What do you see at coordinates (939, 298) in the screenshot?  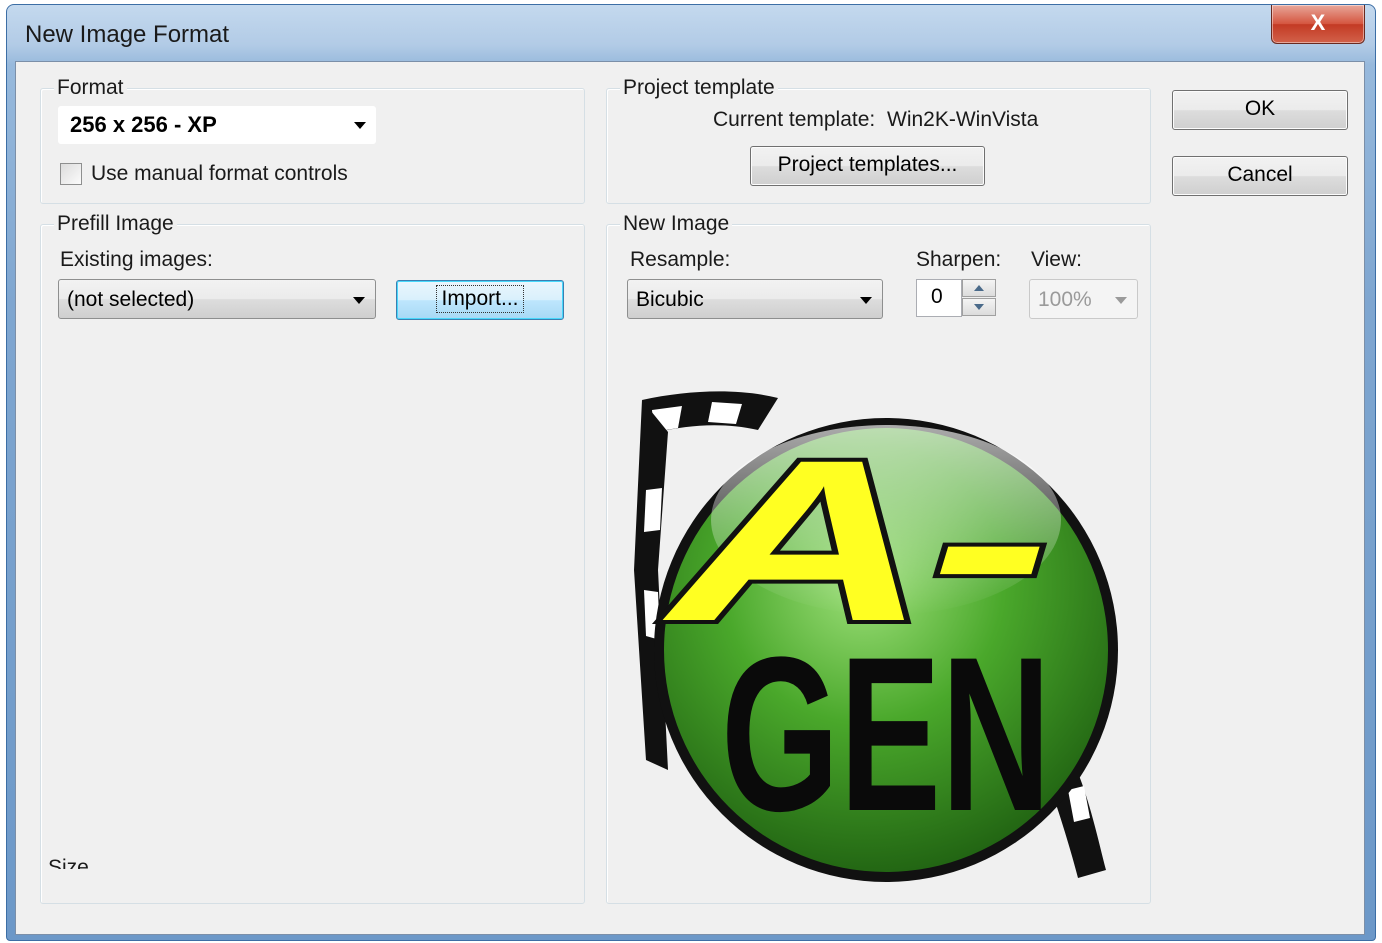 I see `sharpen-input: 0` at bounding box center [939, 298].